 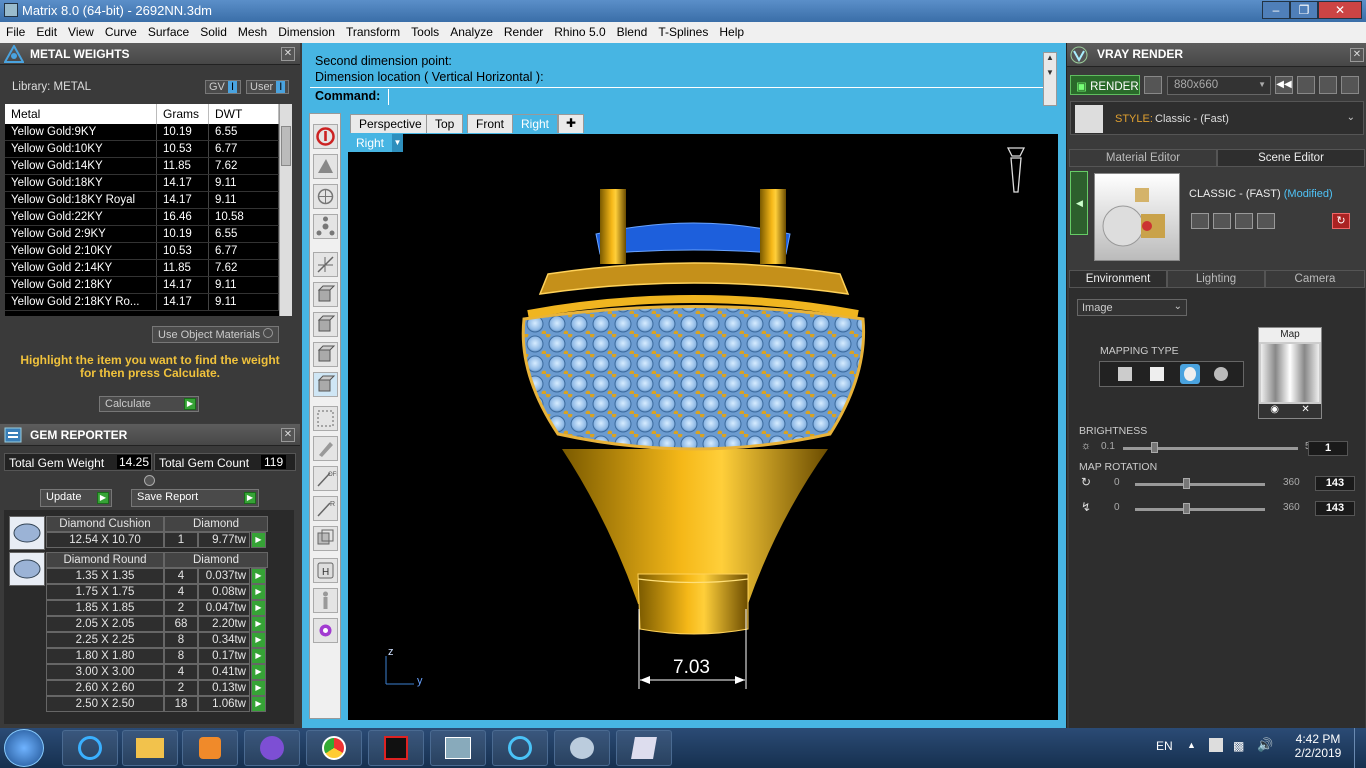 I want to click on tray-flag-icon, so click(x=1216, y=745).